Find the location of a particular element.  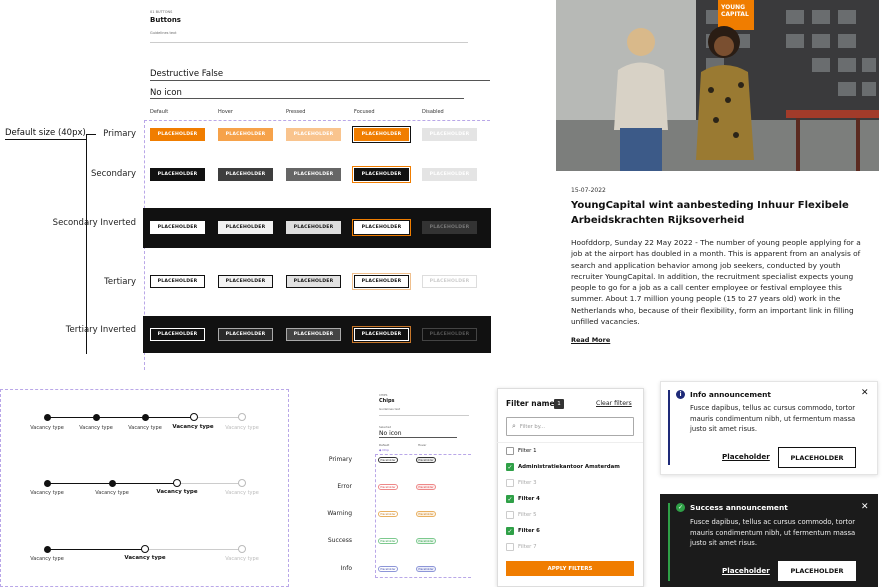

chips-prop-small: Selected is located at coordinates (385, 427).